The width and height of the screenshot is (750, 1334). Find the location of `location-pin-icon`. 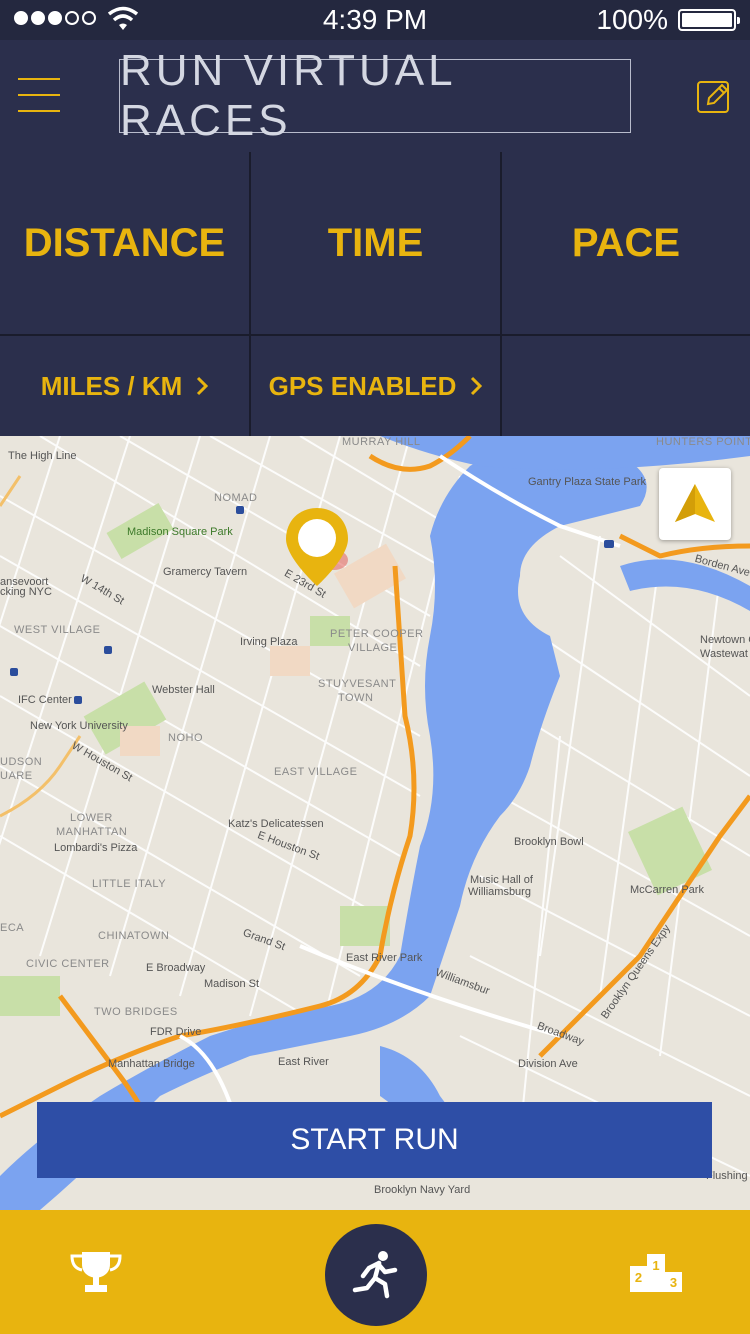

location-pin-icon is located at coordinates (317, 548).